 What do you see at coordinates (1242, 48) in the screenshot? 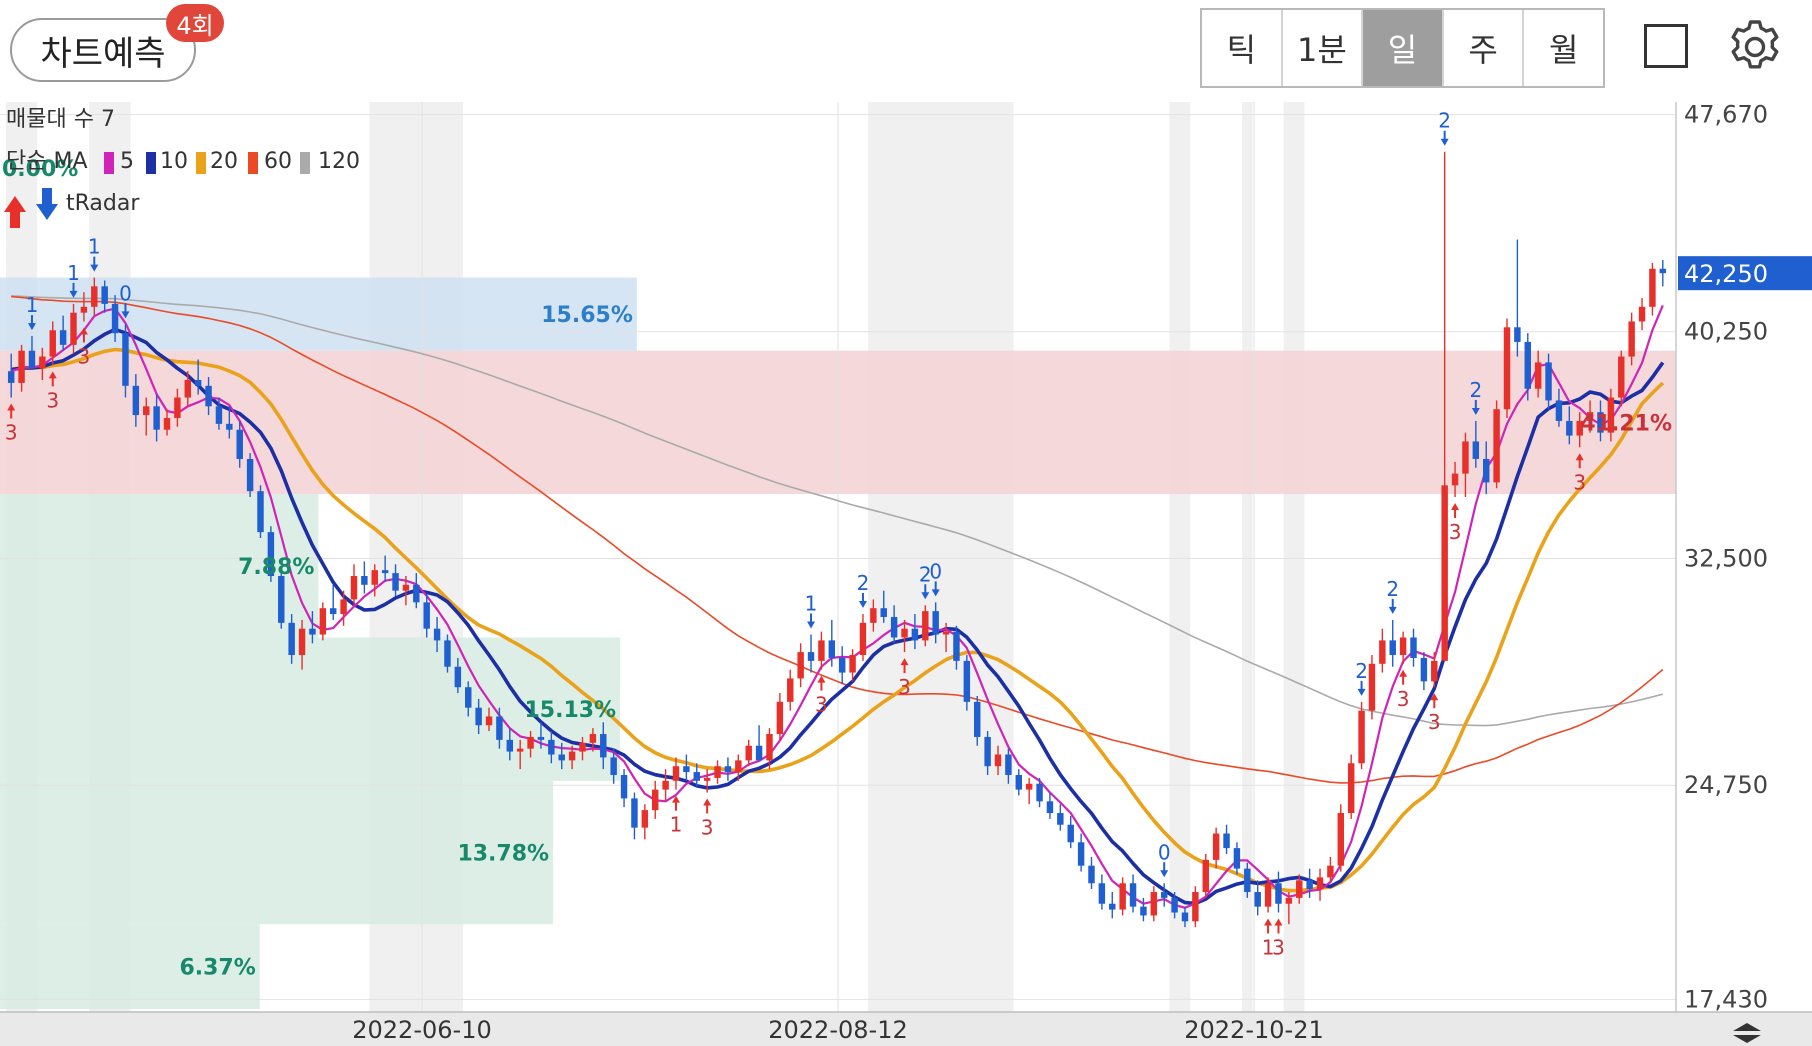
I see `period-tick-tab: 틱` at bounding box center [1242, 48].